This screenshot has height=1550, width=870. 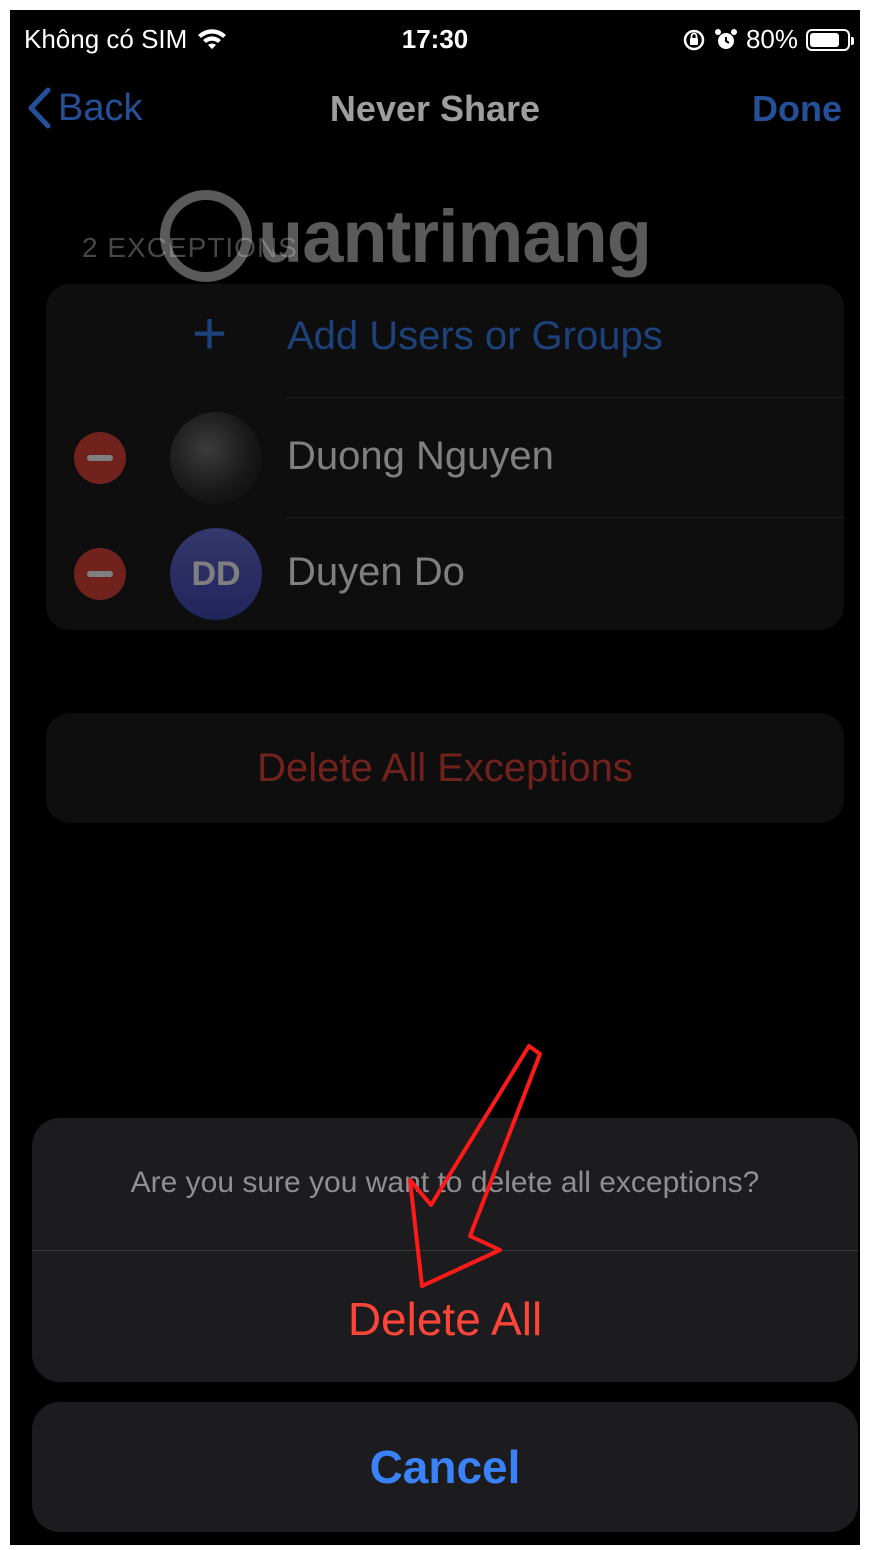 I want to click on contact-name: Duyen Do, so click(x=376, y=572).